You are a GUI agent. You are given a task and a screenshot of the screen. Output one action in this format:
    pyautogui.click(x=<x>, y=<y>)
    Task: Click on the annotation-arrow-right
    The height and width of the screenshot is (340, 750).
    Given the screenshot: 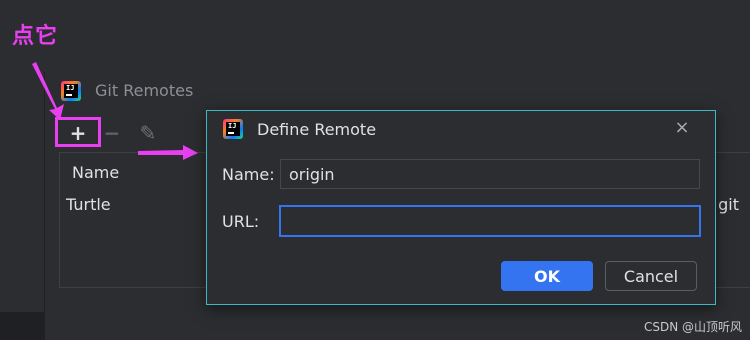 What is the action you would take?
    pyautogui.click(x=168, y=152)
    